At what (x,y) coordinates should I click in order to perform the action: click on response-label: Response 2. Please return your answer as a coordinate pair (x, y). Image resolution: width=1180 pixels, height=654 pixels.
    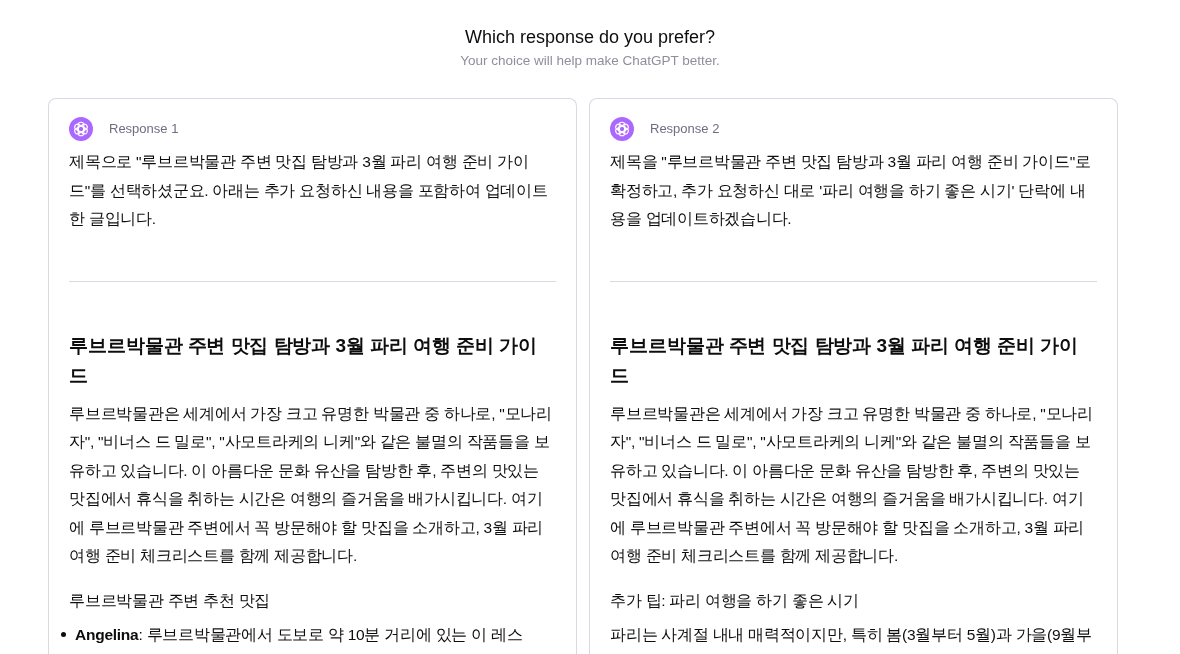
    Looking at the image, I should click on (685, 129).